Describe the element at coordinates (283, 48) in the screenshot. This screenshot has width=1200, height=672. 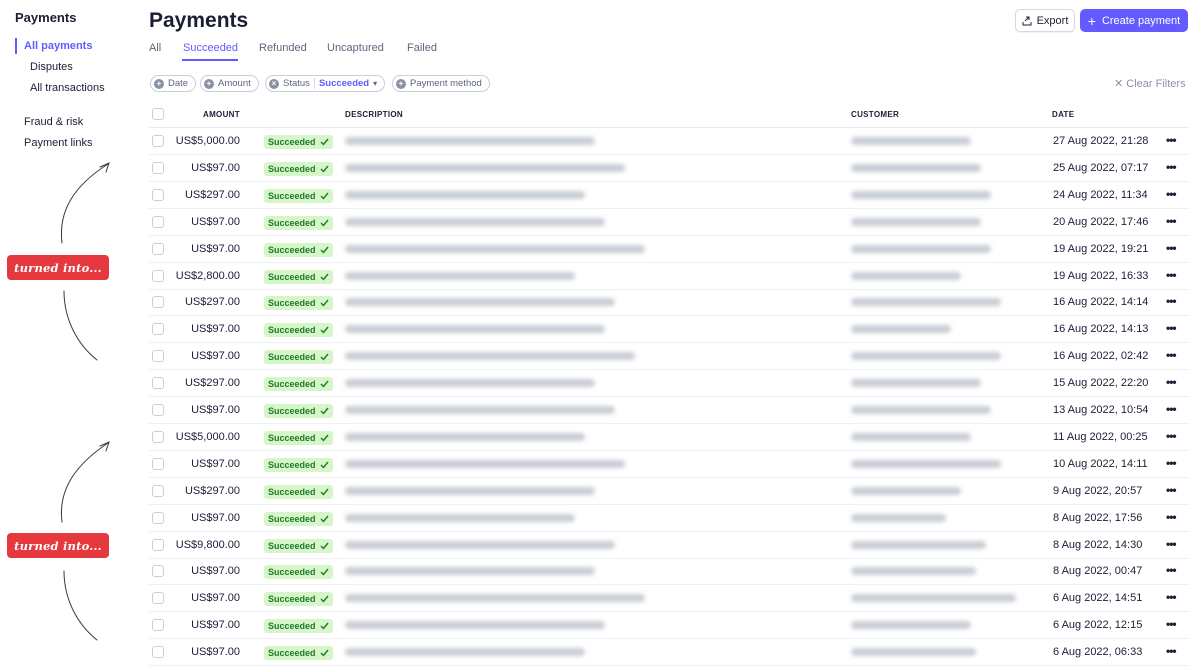
I see `tab-refunded: Refunded` at that location.